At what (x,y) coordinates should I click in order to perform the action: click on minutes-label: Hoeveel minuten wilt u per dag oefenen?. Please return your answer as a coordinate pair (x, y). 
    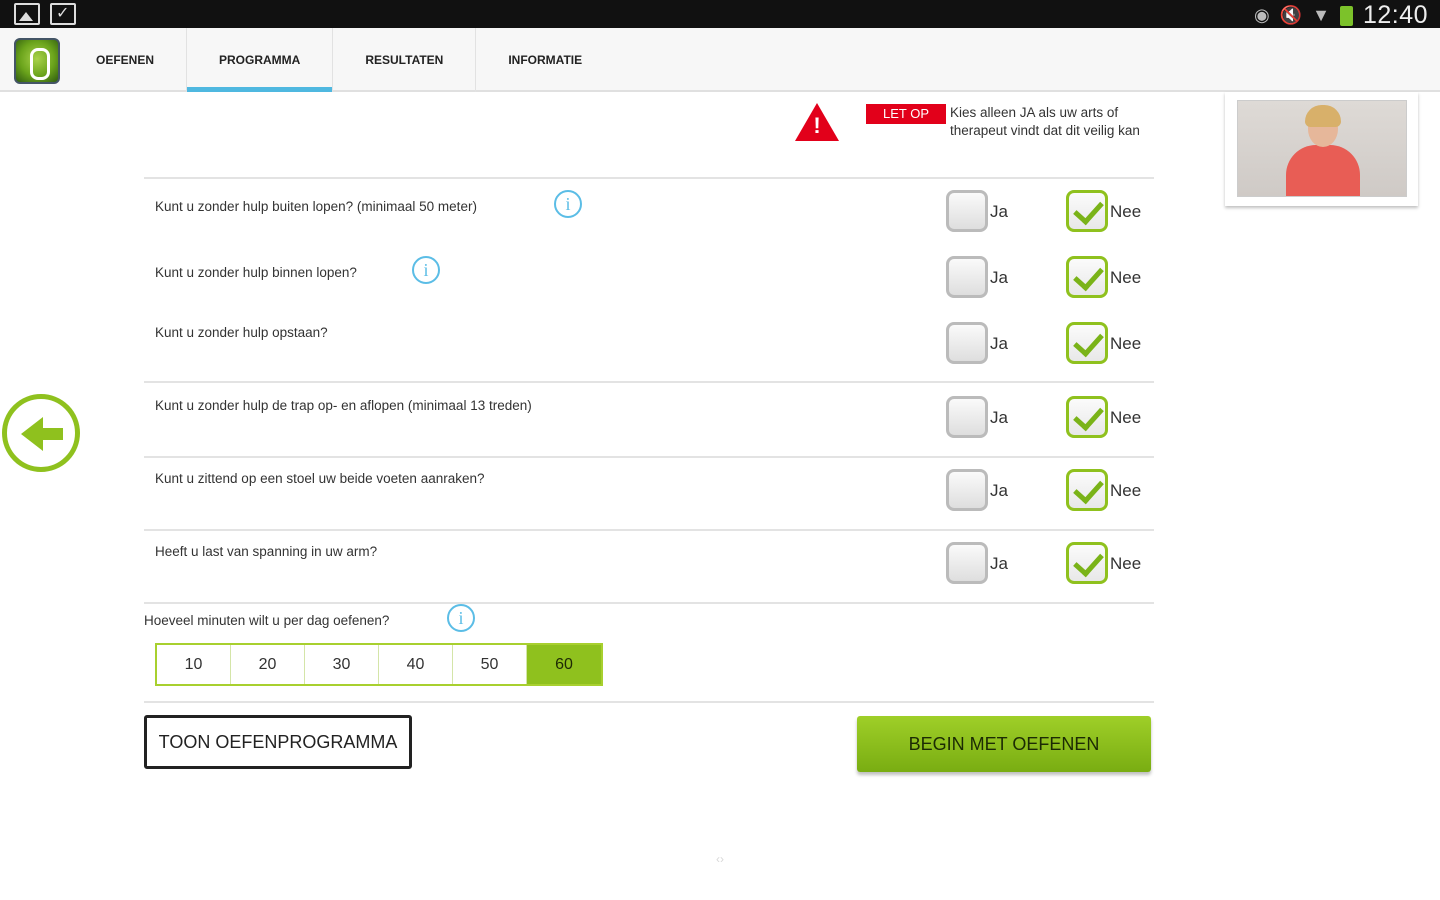
    Looking at the image, I should click on (267, 620).